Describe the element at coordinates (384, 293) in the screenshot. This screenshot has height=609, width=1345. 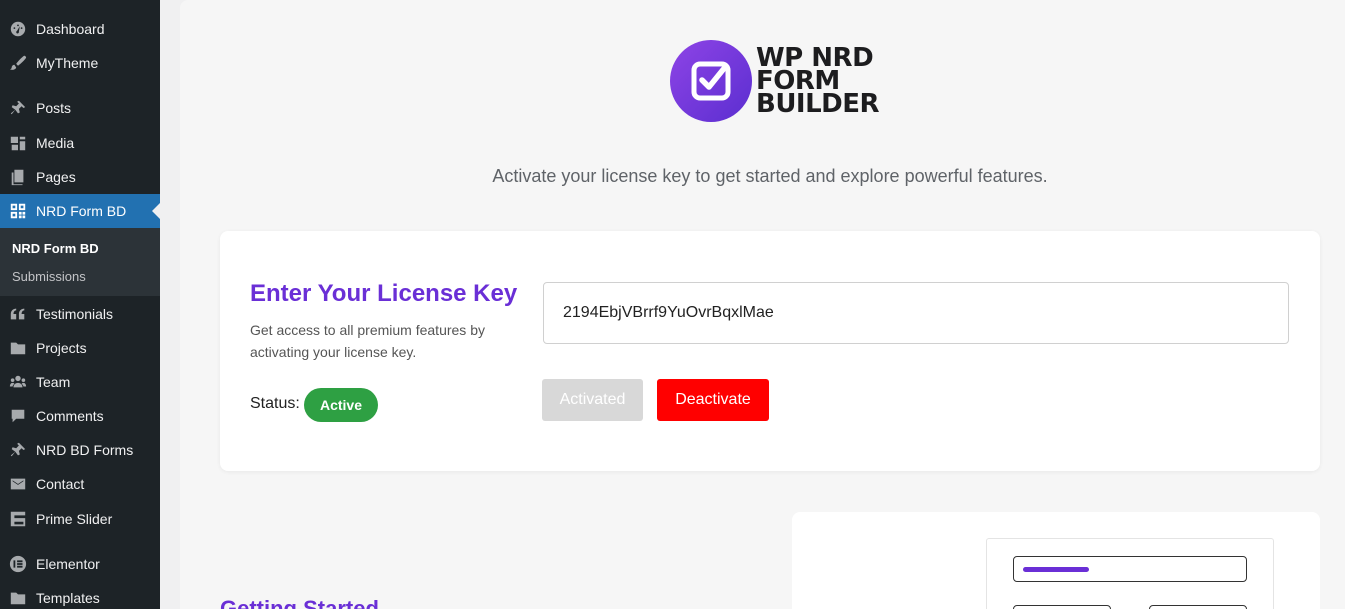
I see `license-title: Enter Your License Key` at that location.